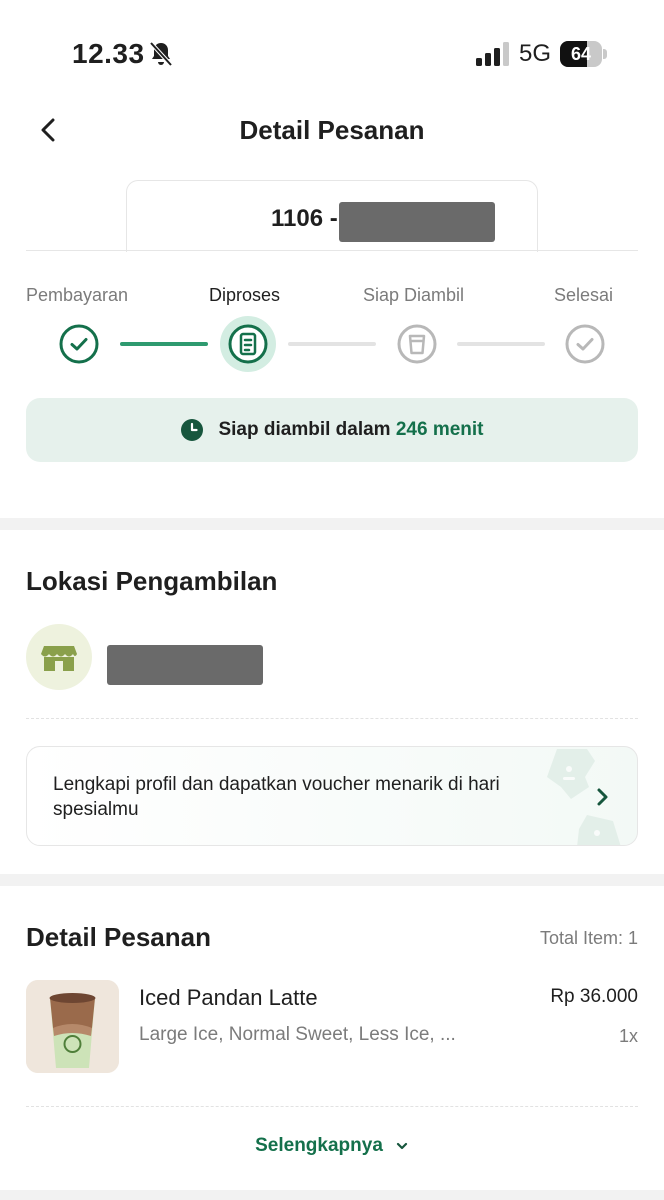  I want to click on ready-duration: 246 menit, so click(439, 429).